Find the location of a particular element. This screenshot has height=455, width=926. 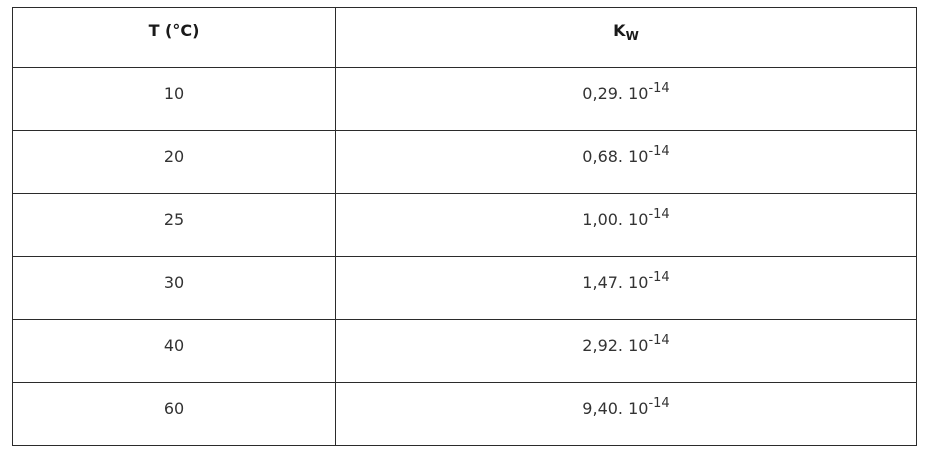

cell-kw: 1,47. 10-14 is located at coordinates (626, 288).